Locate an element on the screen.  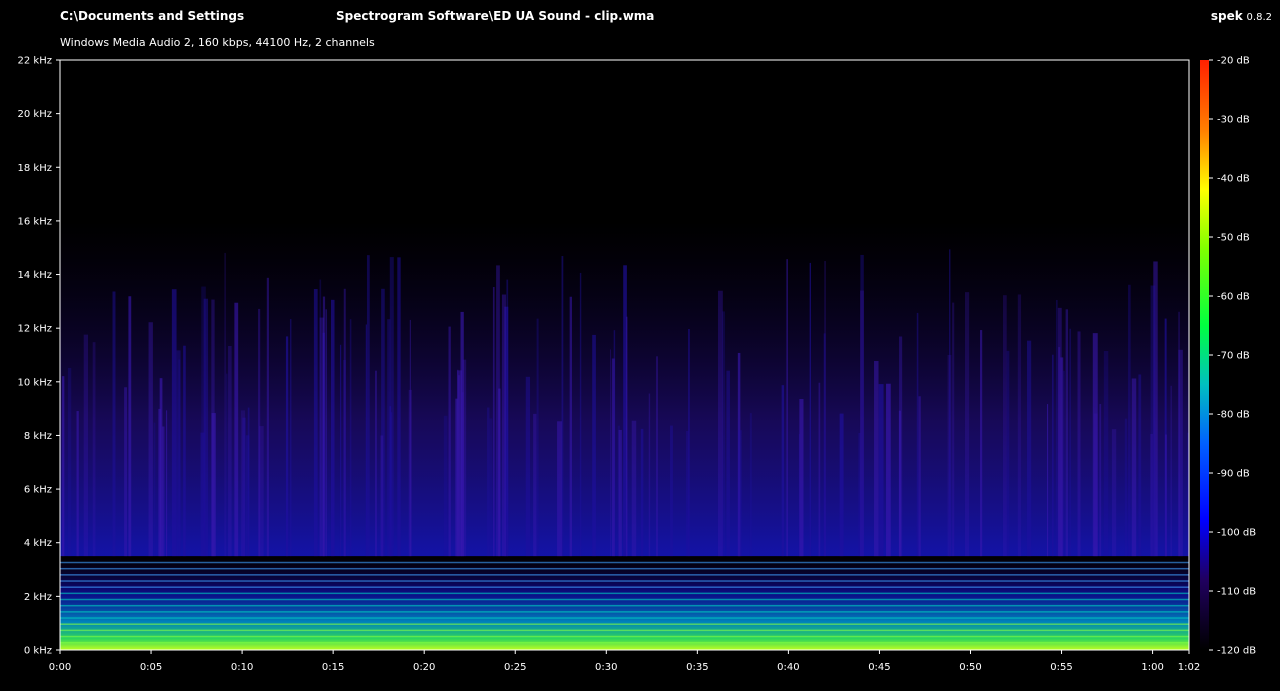
x-tick-label: 0:25 is located at coordinates (515, 667).